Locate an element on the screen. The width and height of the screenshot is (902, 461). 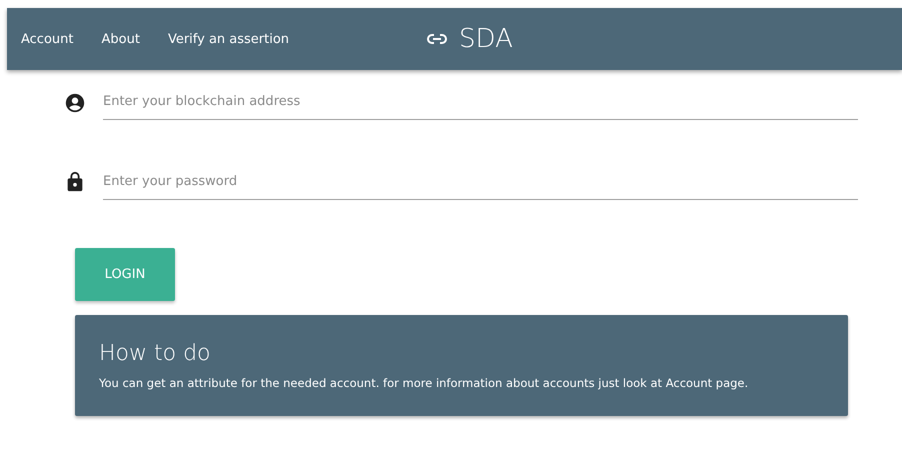
nav-link: About is located at coordinates (121, 39).